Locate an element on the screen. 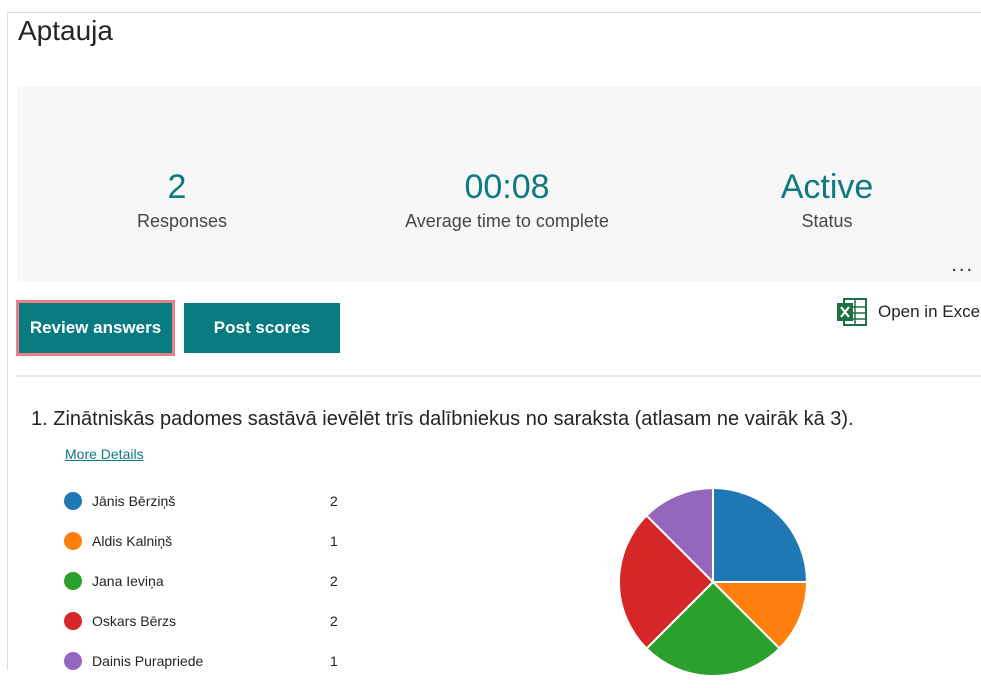 This screenshot has width=981, height=688. legend-label: Aldis Kalniņš is located at coordinates (132, 541).